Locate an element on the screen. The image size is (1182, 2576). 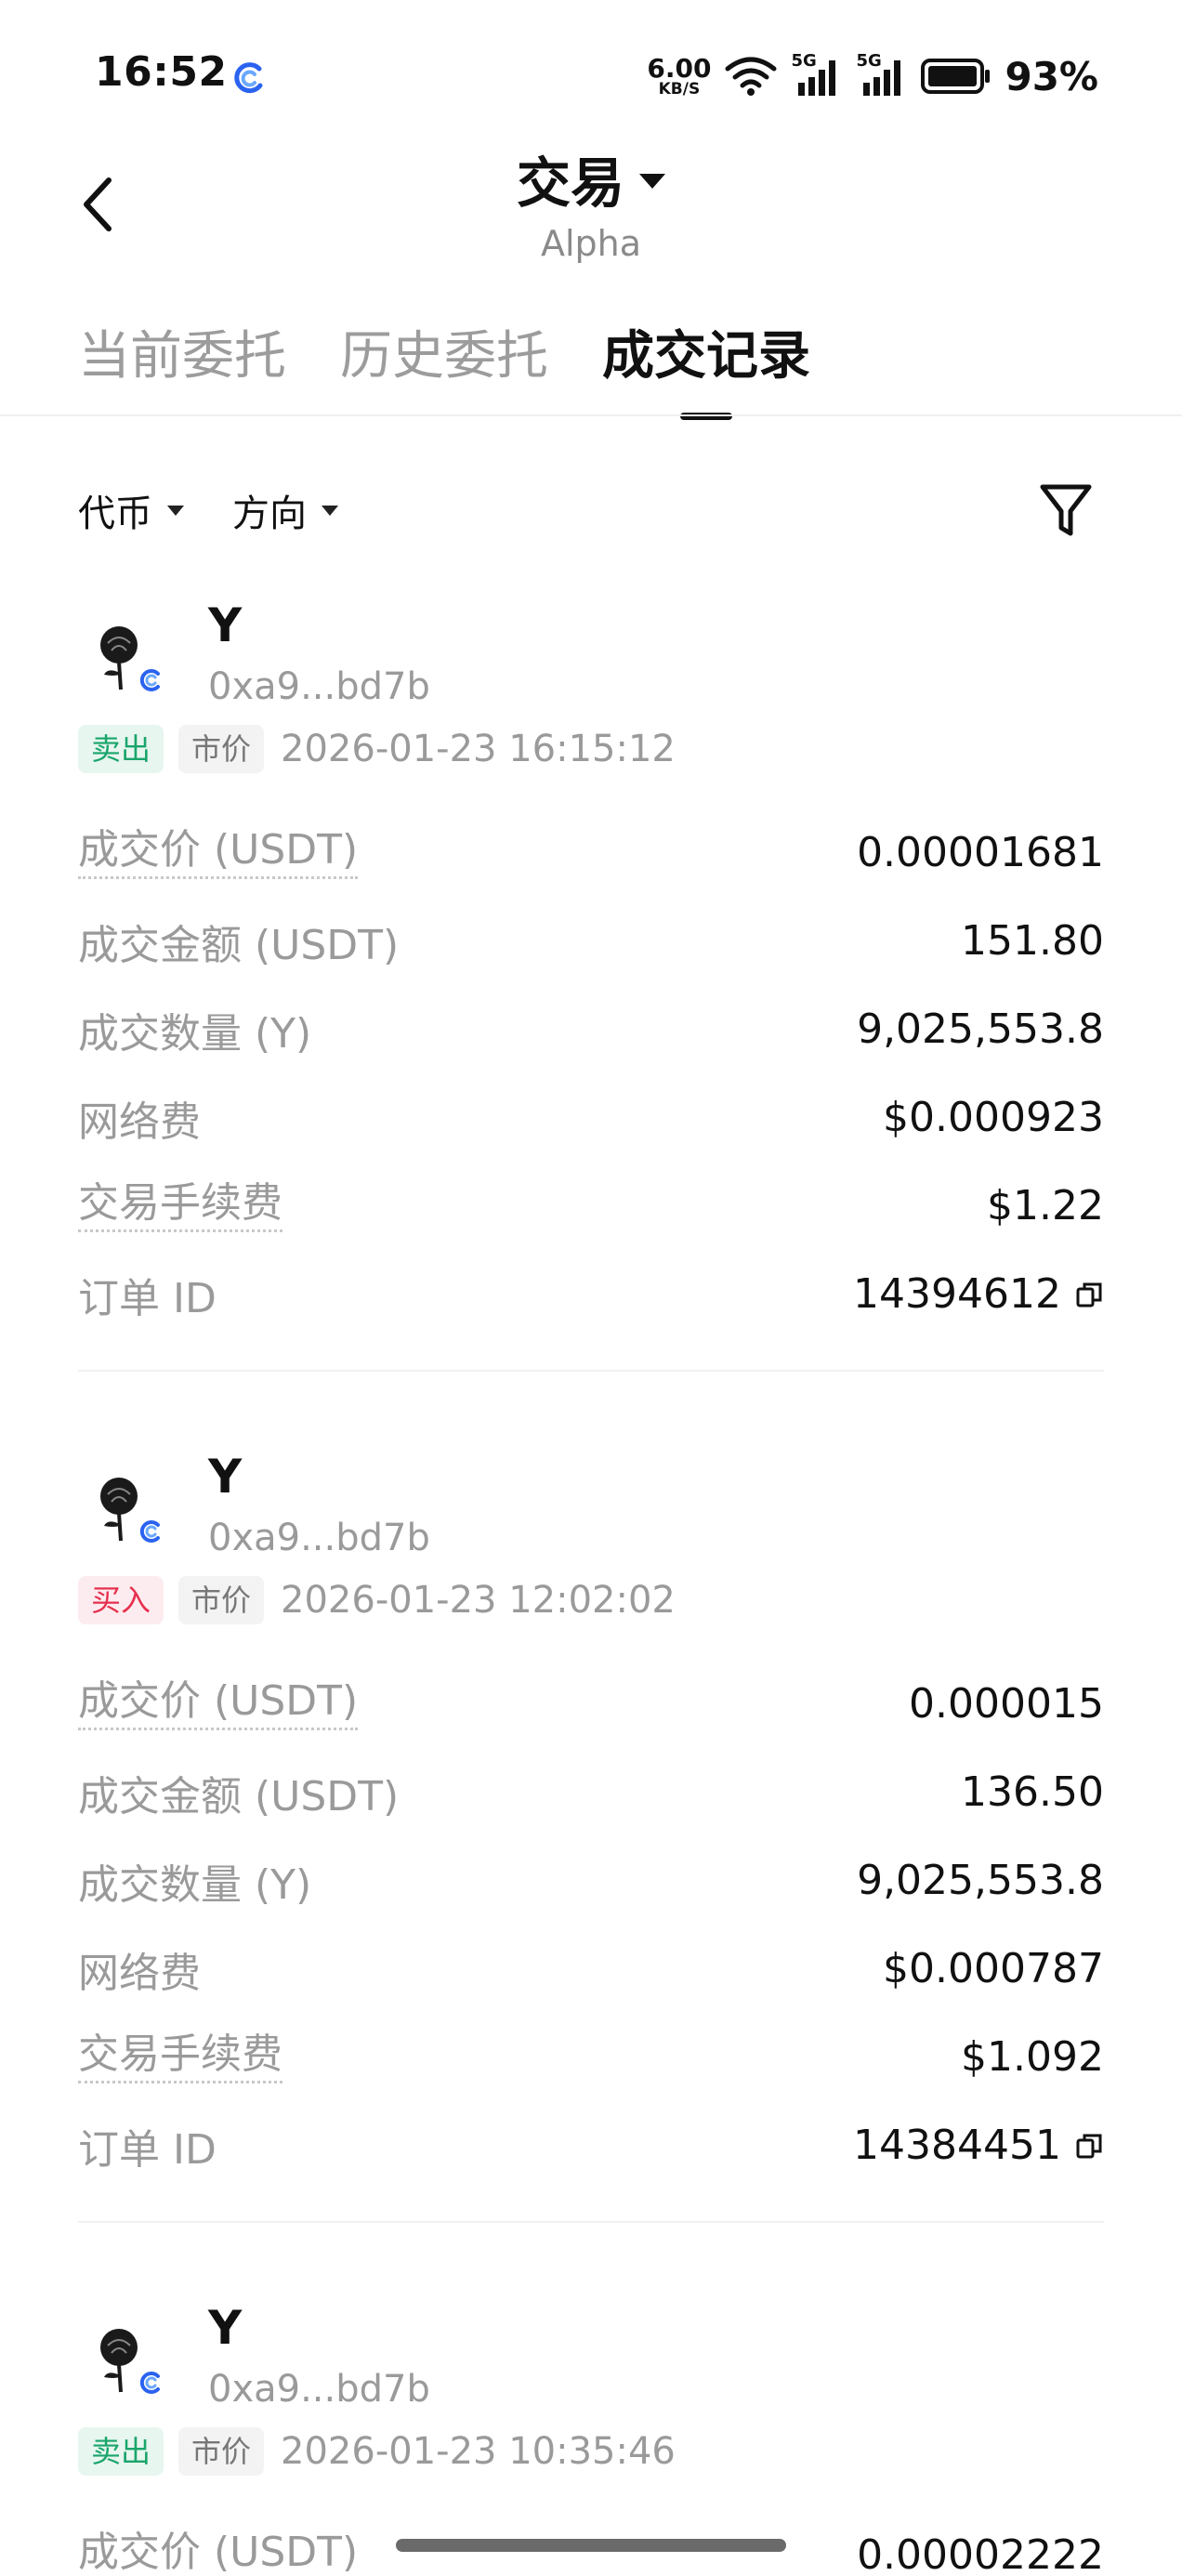
page-subtitle: Alpha is located at coordinates (591, 243).